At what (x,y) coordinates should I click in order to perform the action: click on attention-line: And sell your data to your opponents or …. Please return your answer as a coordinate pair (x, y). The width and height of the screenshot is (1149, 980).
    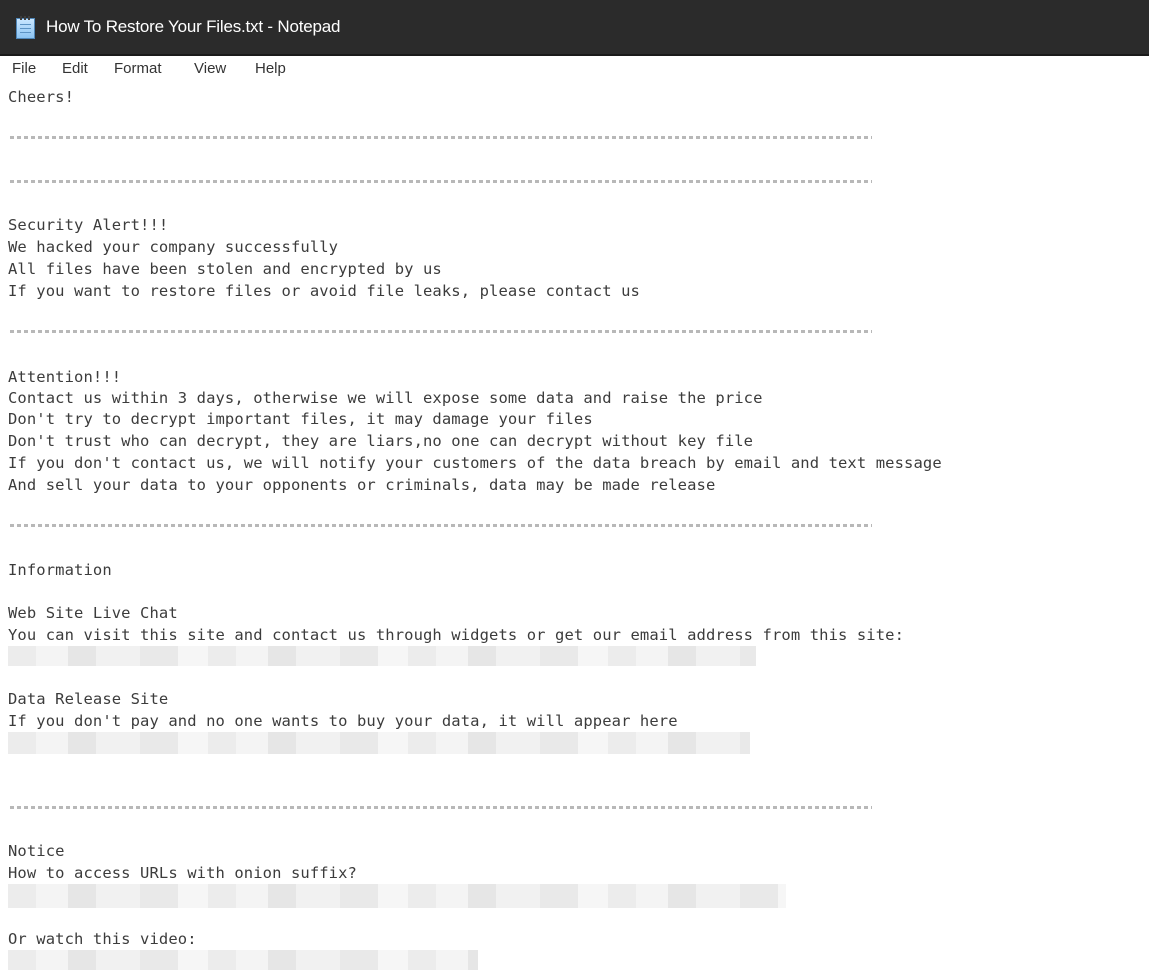
    Looking at the image, I should click on (362, 485).